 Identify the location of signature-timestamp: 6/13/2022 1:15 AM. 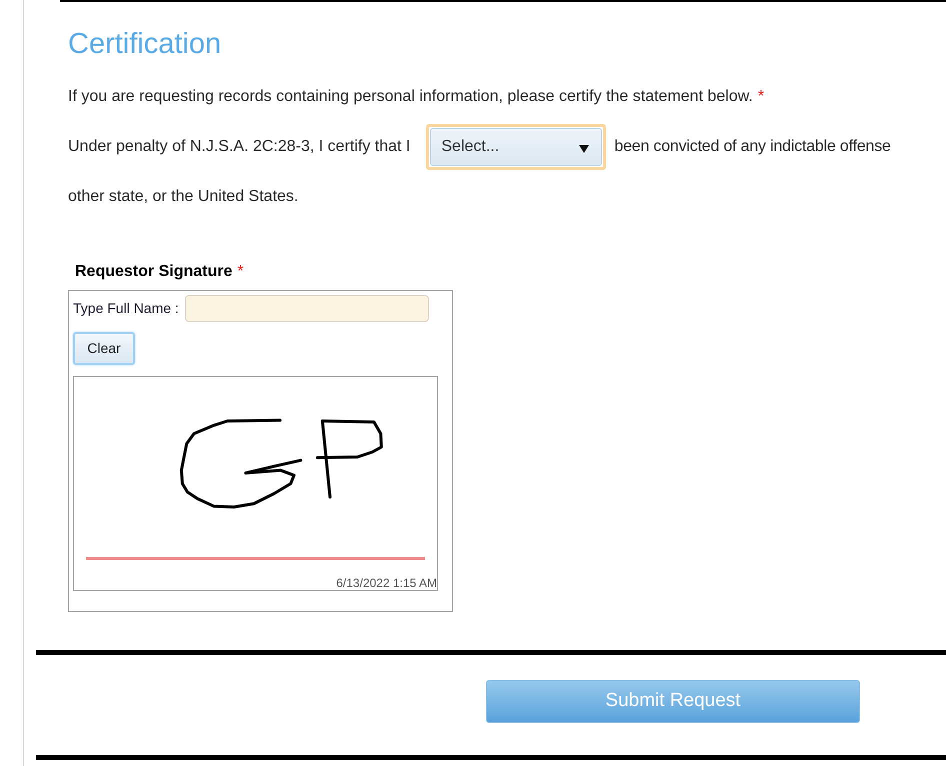
(386, 583).